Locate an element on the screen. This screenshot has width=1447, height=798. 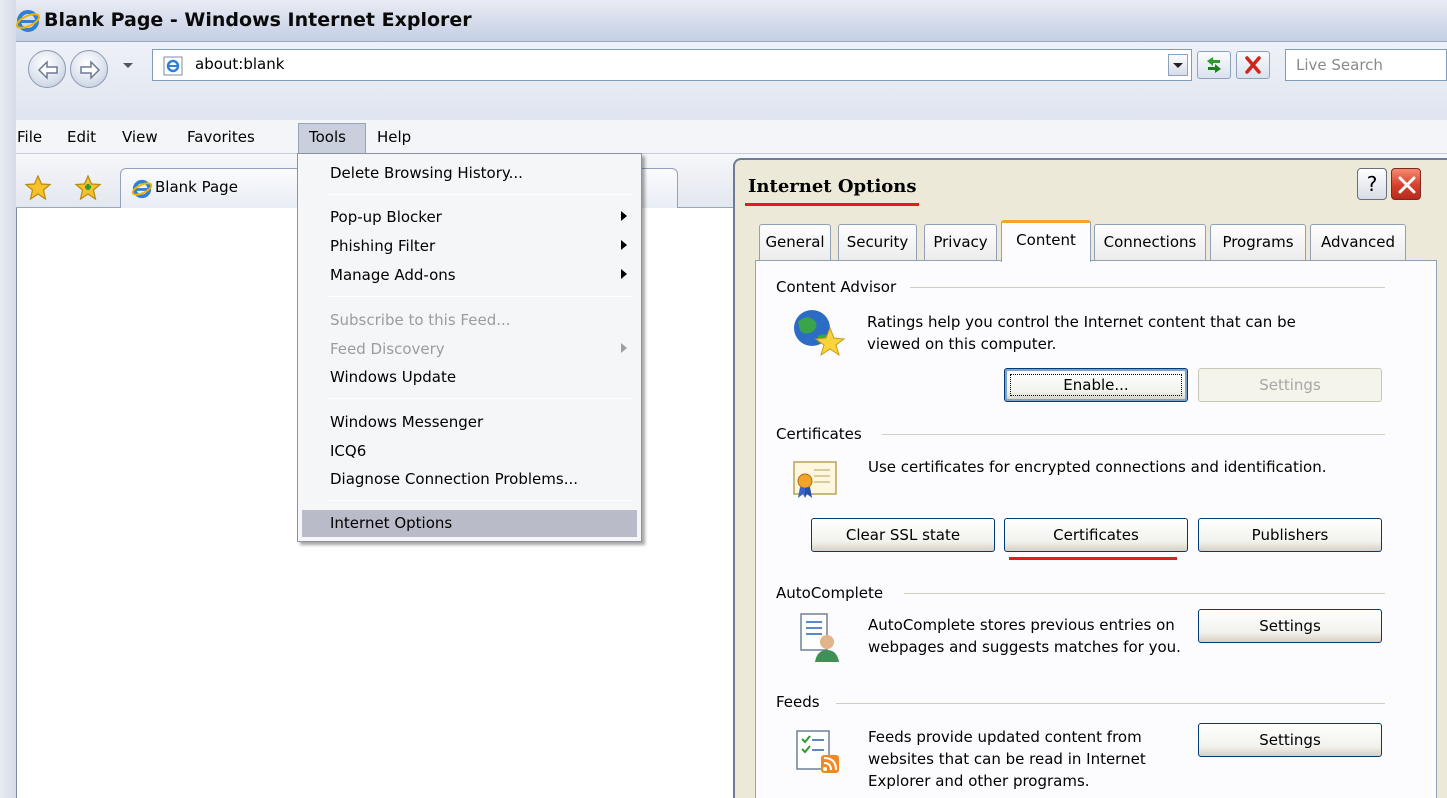
autocomplete-settings-button: Settings is located at coordinates (1290, 626).